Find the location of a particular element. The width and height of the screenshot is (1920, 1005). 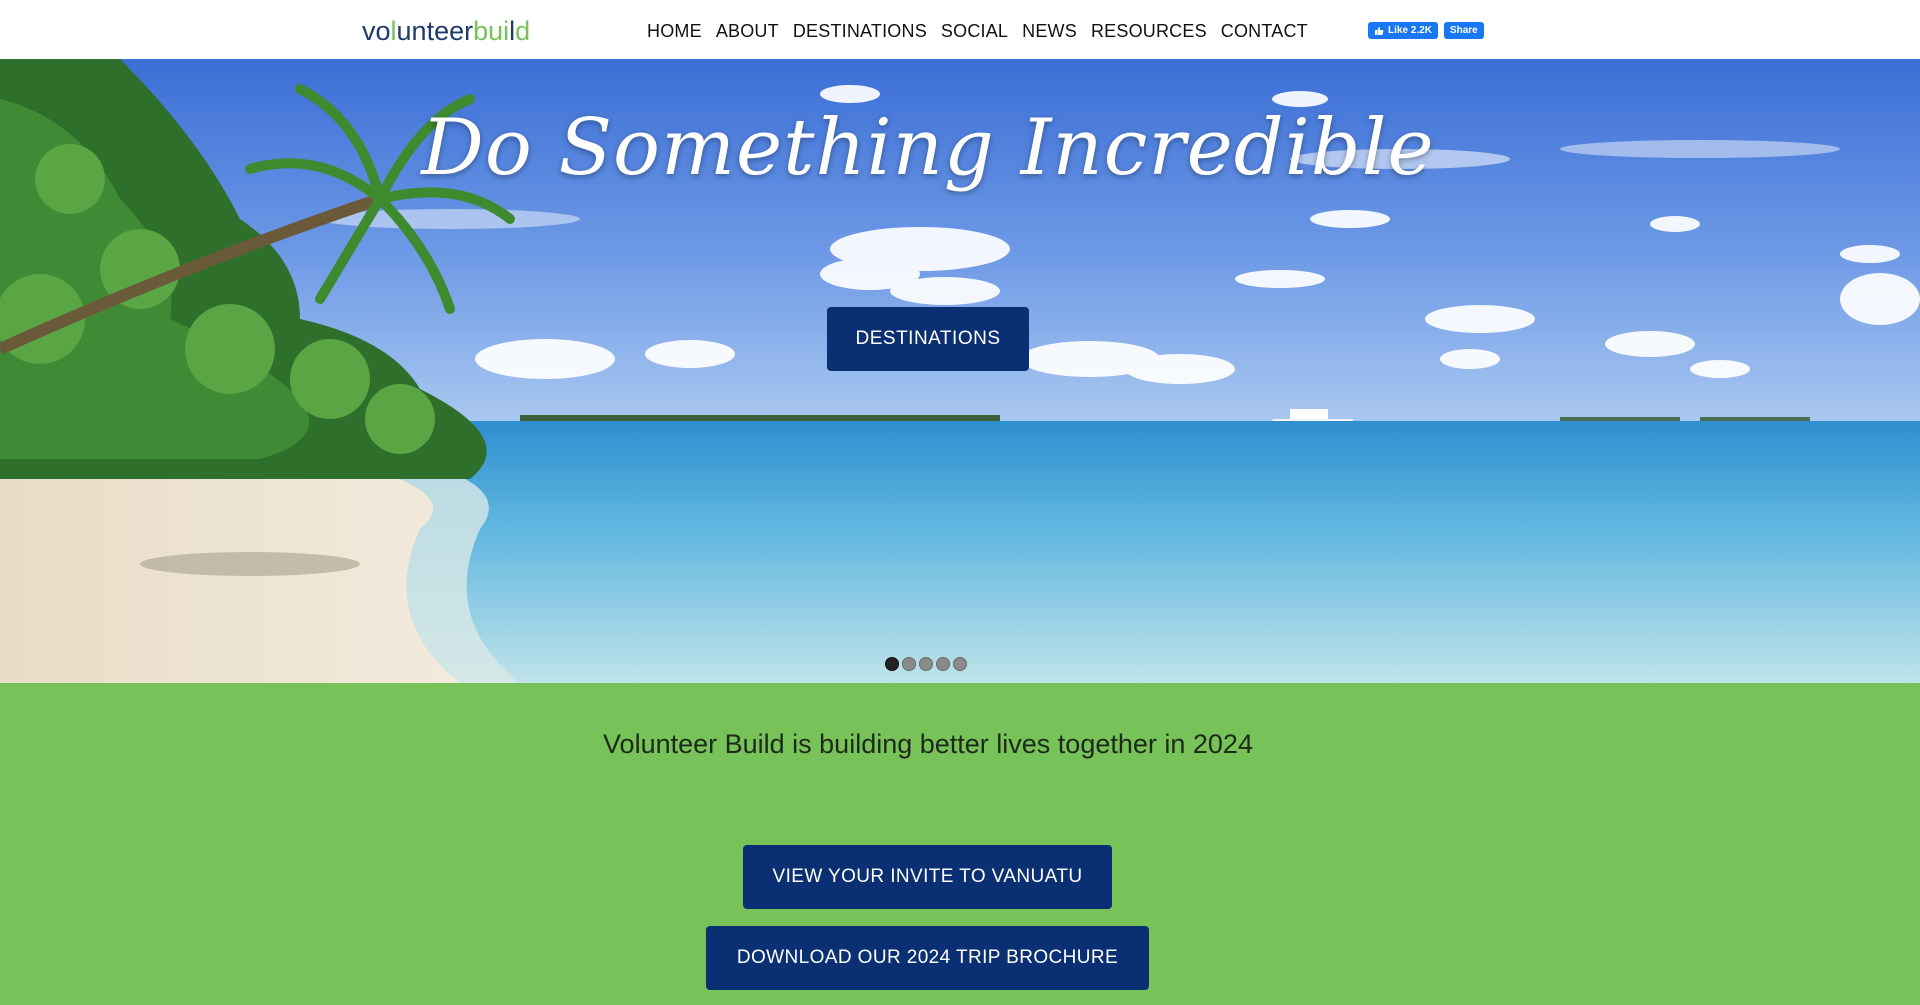

volunteer-build-logo: volunteerbuild is located at coordinates (469, 30).